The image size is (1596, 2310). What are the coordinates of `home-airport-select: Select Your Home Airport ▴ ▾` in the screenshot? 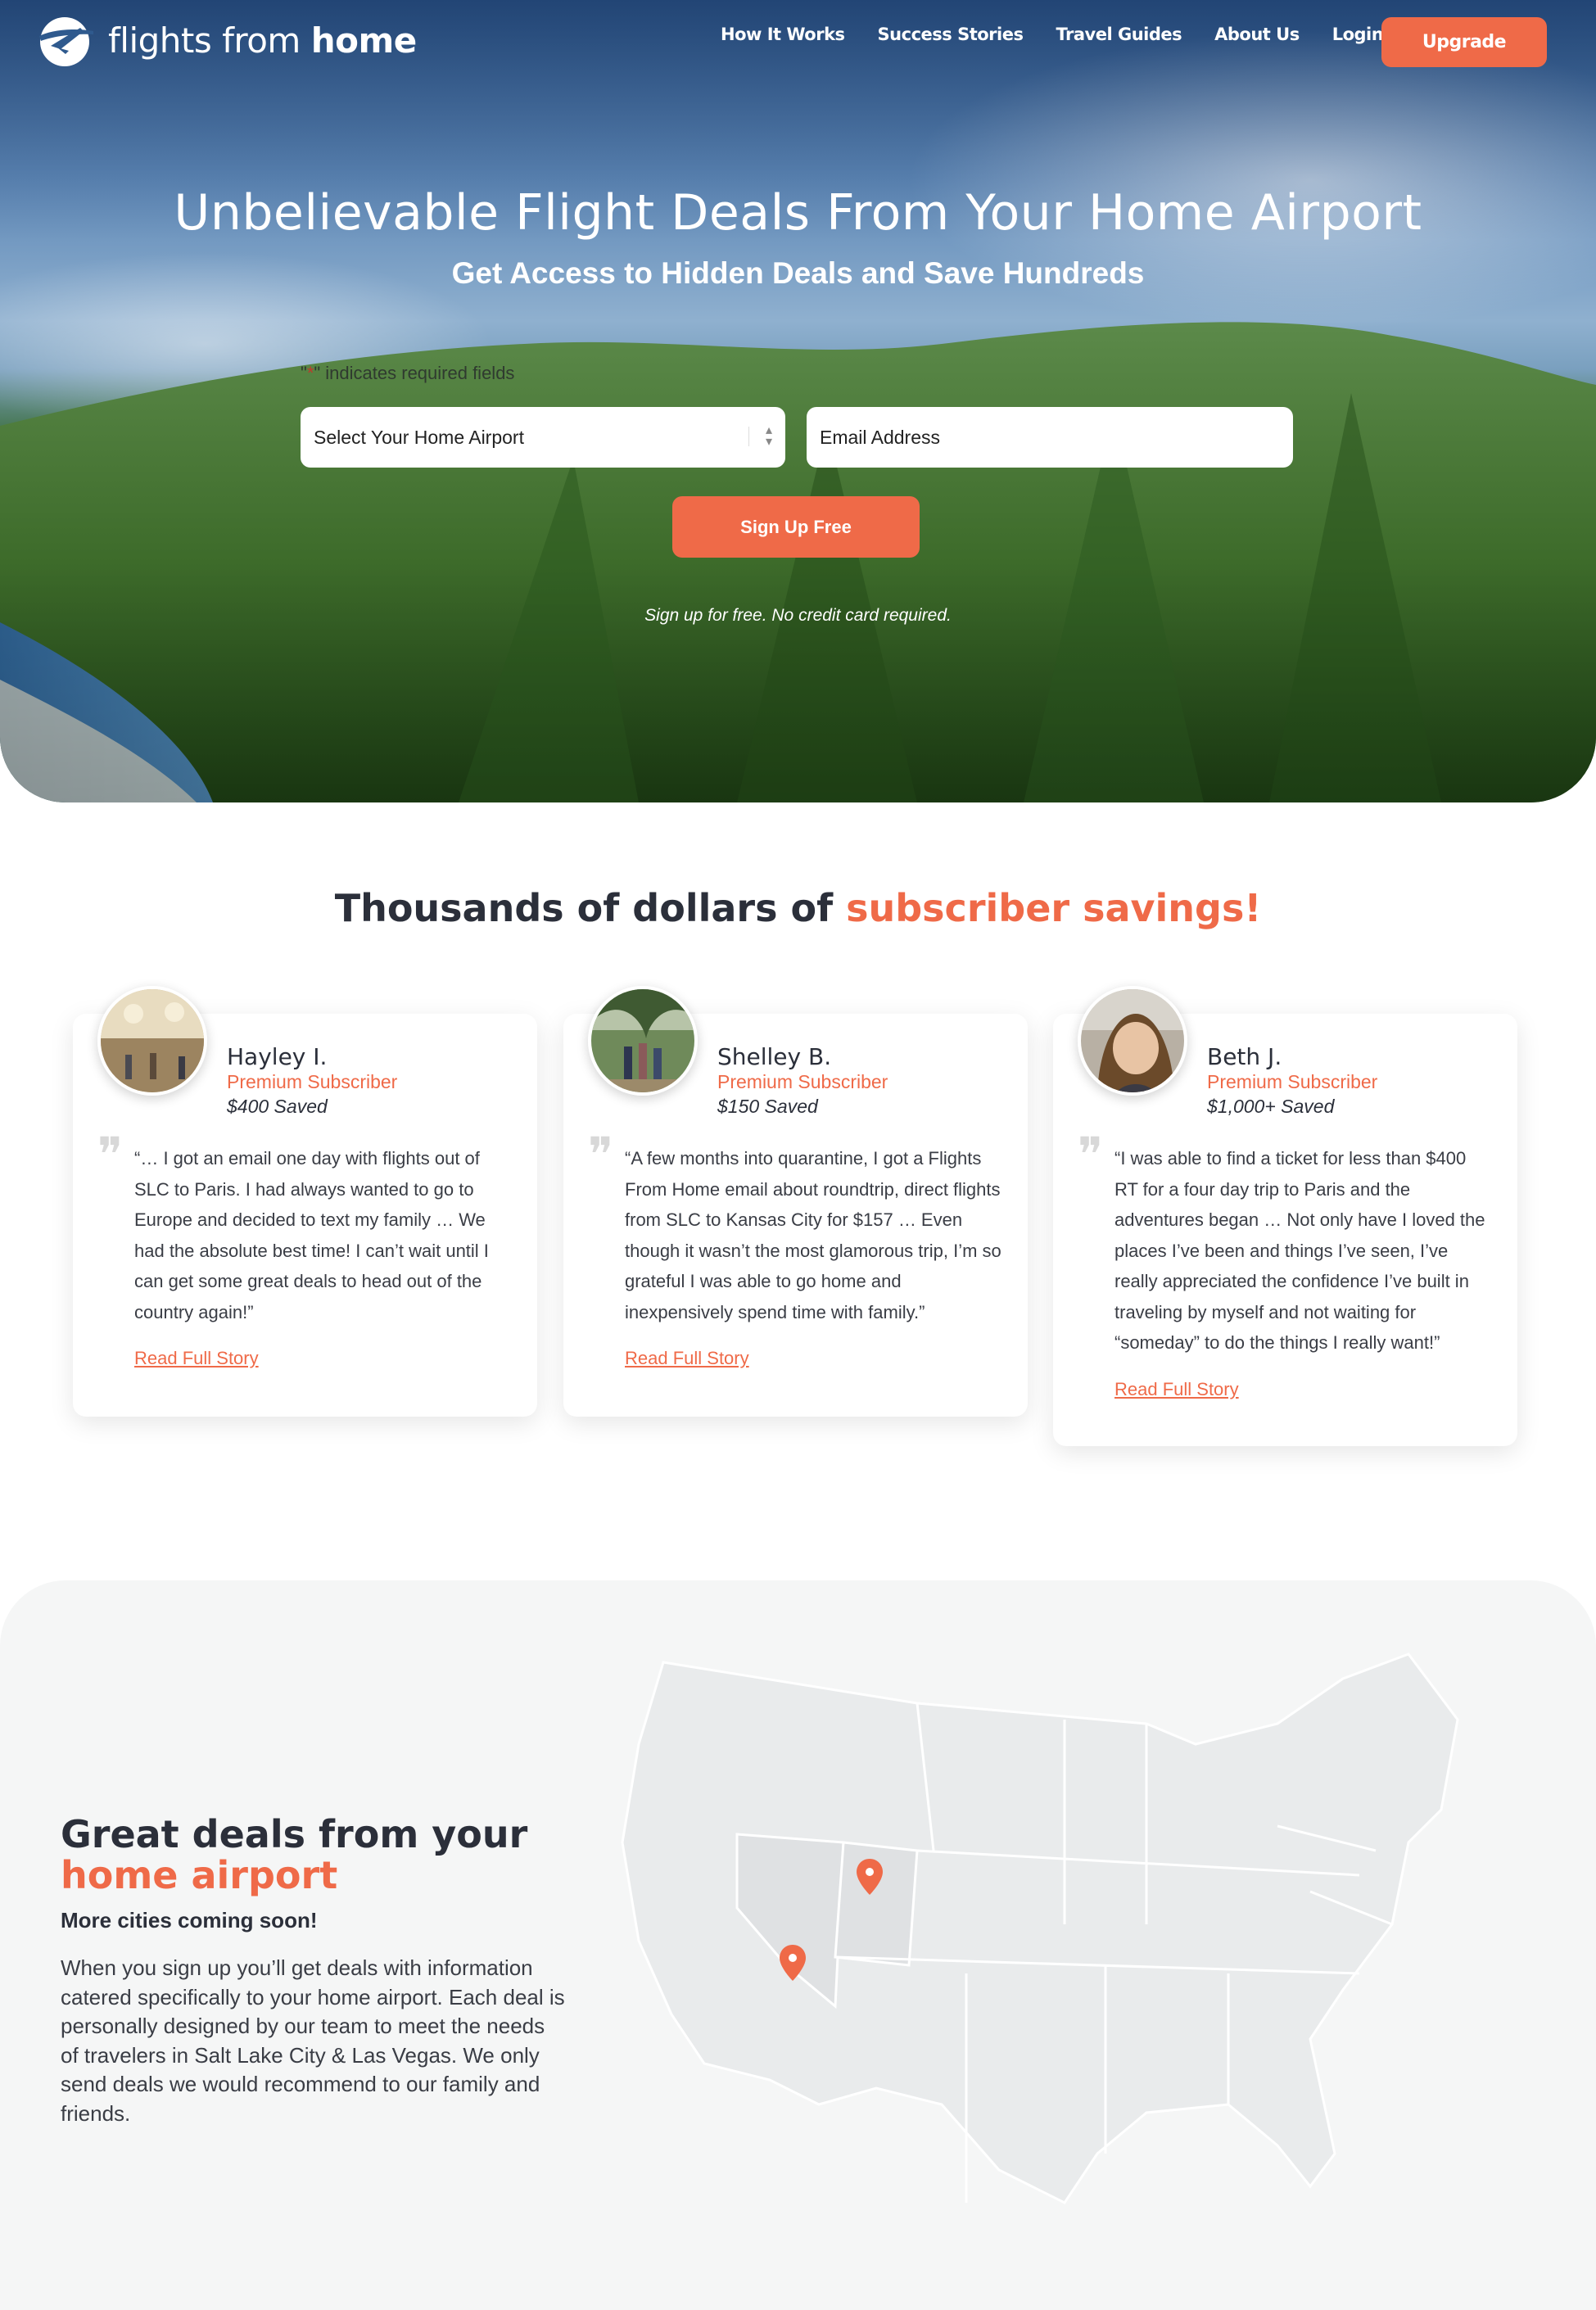 It's located at (543, 437).